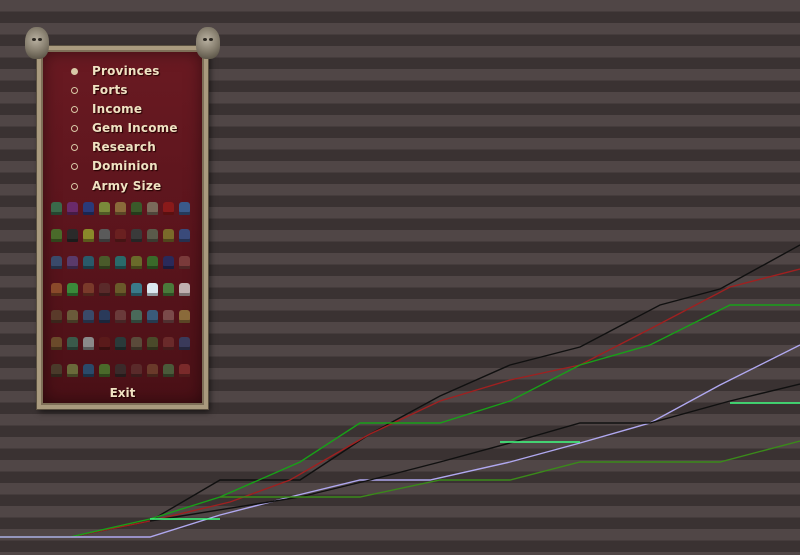 The width and height of the screenshot is (800, 555). I want to click on stone-head-ornament-right-icon, so click(208, 43).